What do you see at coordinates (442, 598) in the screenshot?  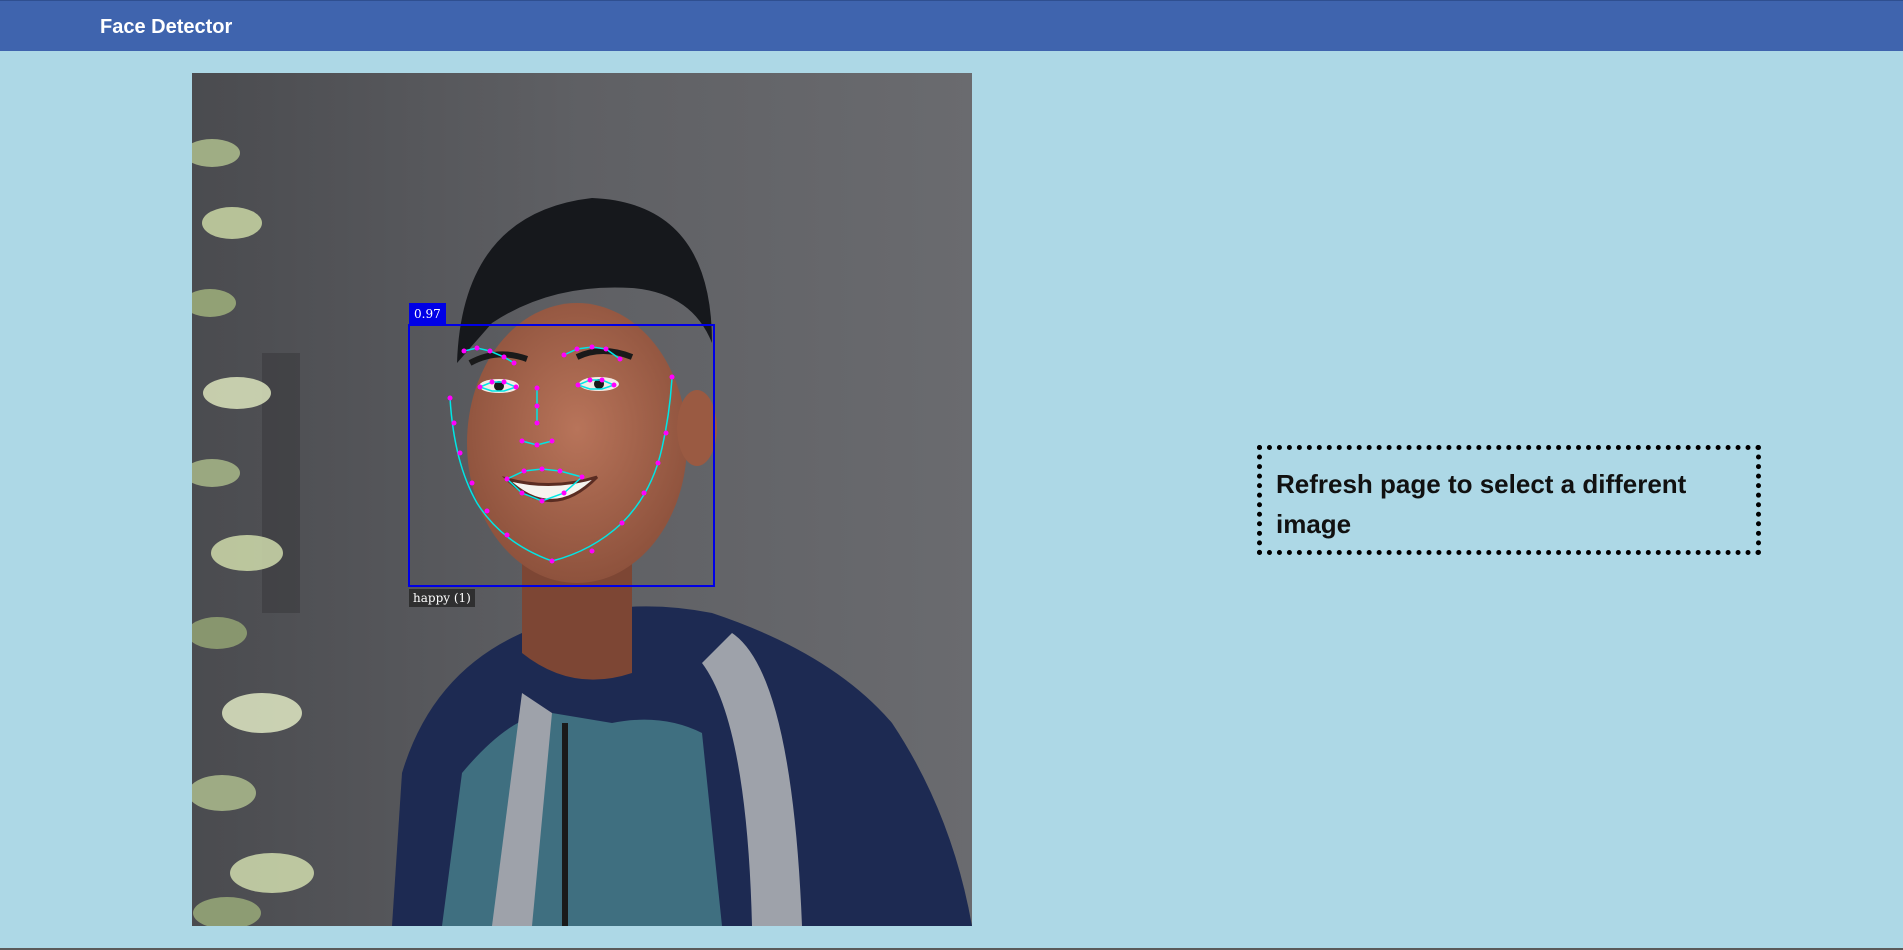 I see `expression-label: happy (1)` at bounding box center [442, 598].